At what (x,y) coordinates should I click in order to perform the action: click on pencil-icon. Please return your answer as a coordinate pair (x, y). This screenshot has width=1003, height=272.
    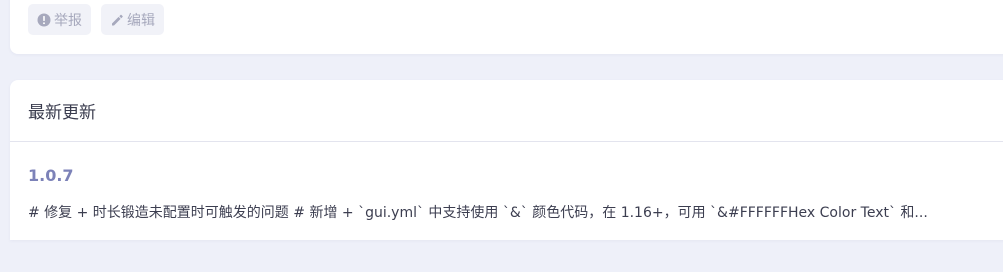
    Looking at the image, I should click on (117, 20).